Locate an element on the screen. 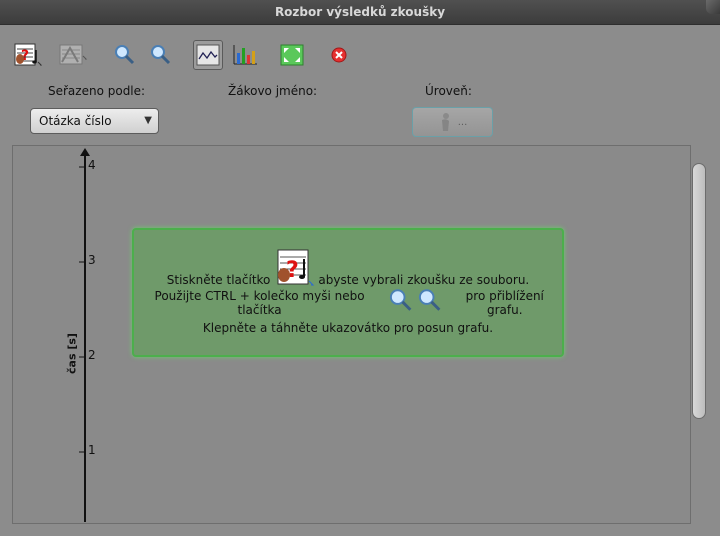 Image resolution: width=720 pixels, height=536 pixels. y-tick-label: 2 is located at coordinates (92, 355).